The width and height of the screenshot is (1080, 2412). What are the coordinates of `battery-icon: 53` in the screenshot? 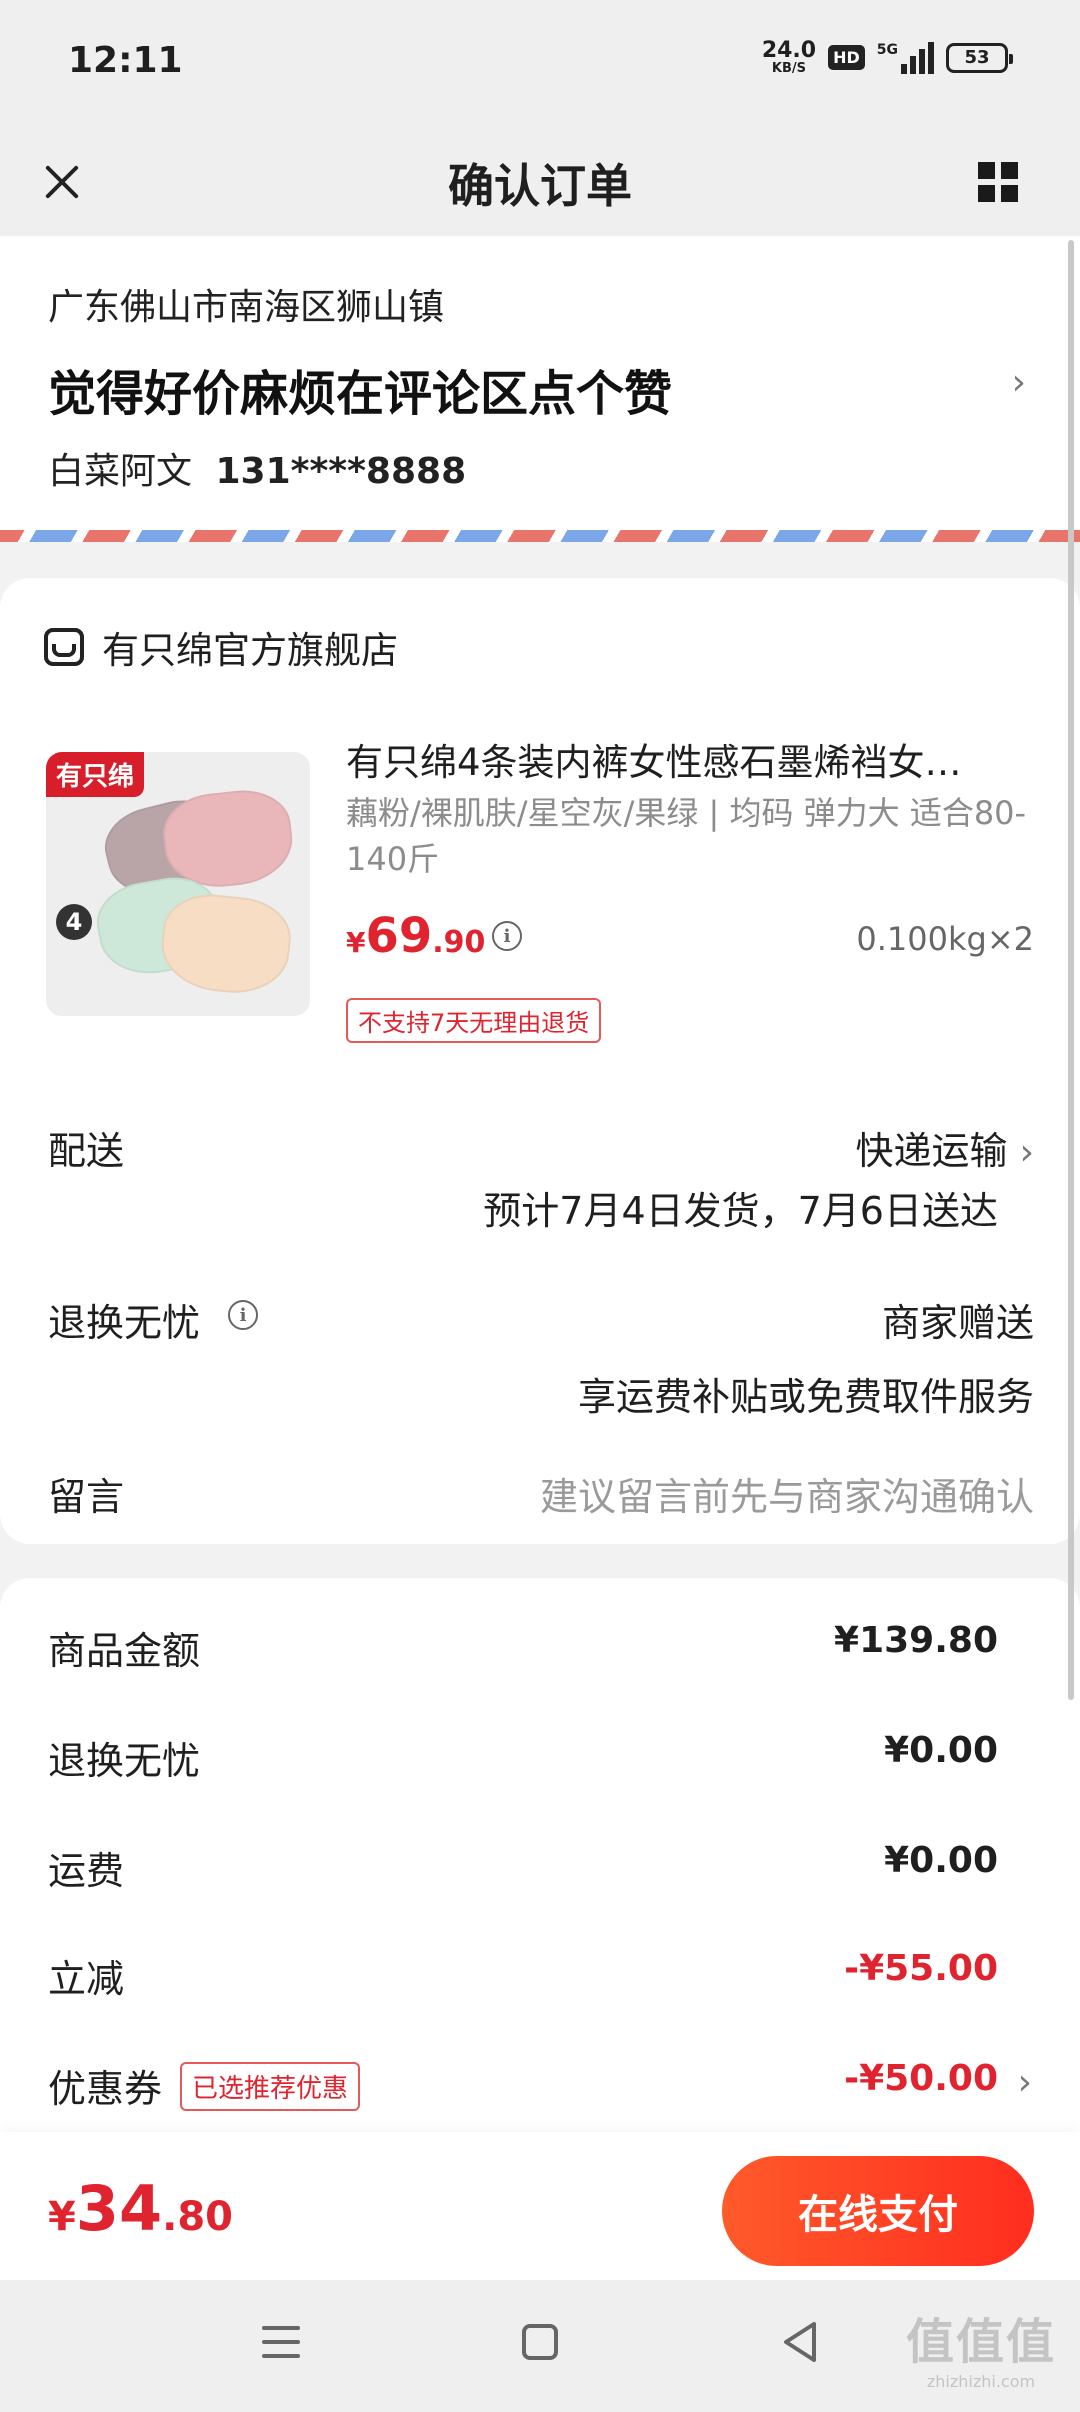 It's located at (979, 57).